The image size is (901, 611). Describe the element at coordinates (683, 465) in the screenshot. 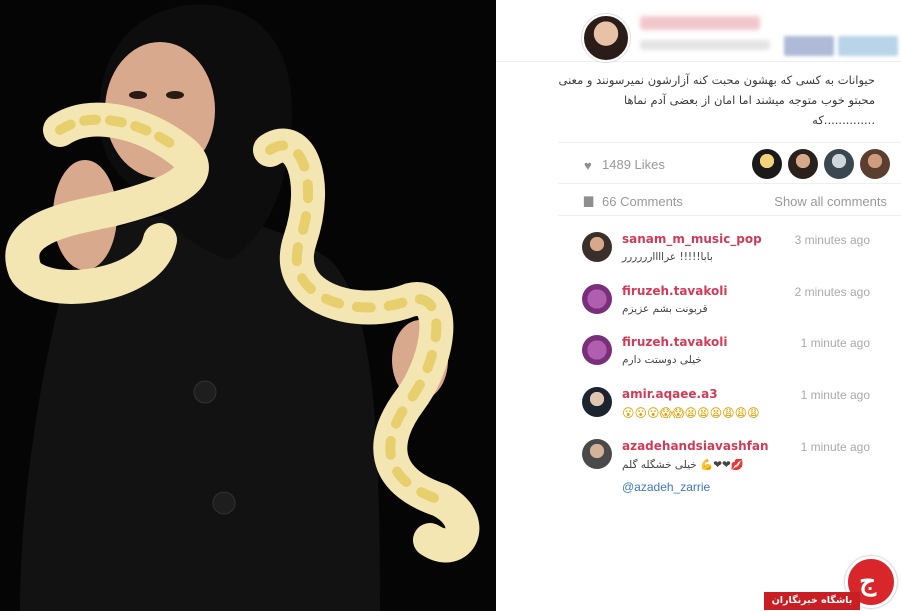

I see `comment-text: 💋❤❤💪 خیلی خشگله گلم` at that location.